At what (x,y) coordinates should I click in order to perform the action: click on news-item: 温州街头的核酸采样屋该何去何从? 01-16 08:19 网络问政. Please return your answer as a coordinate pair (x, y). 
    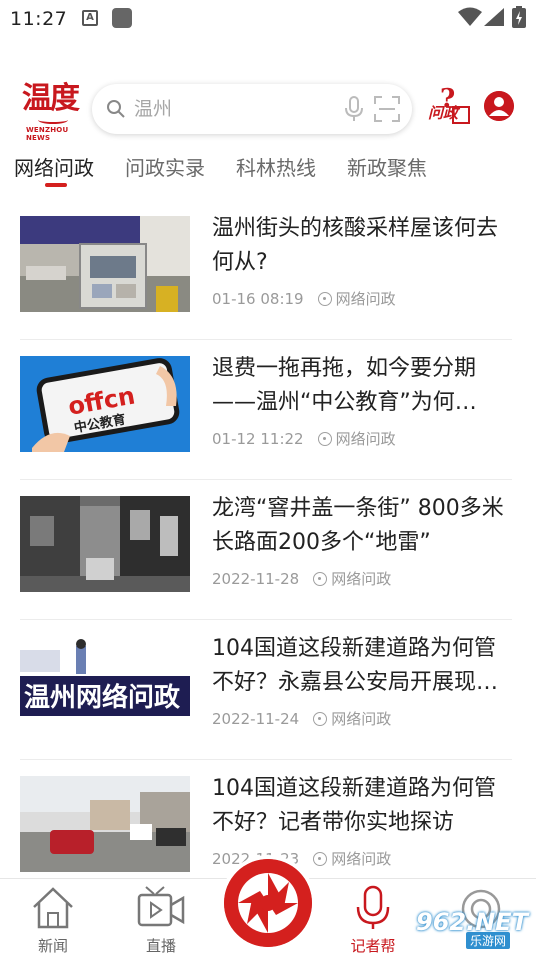
    Looking at the image, I should click on (266, 270).